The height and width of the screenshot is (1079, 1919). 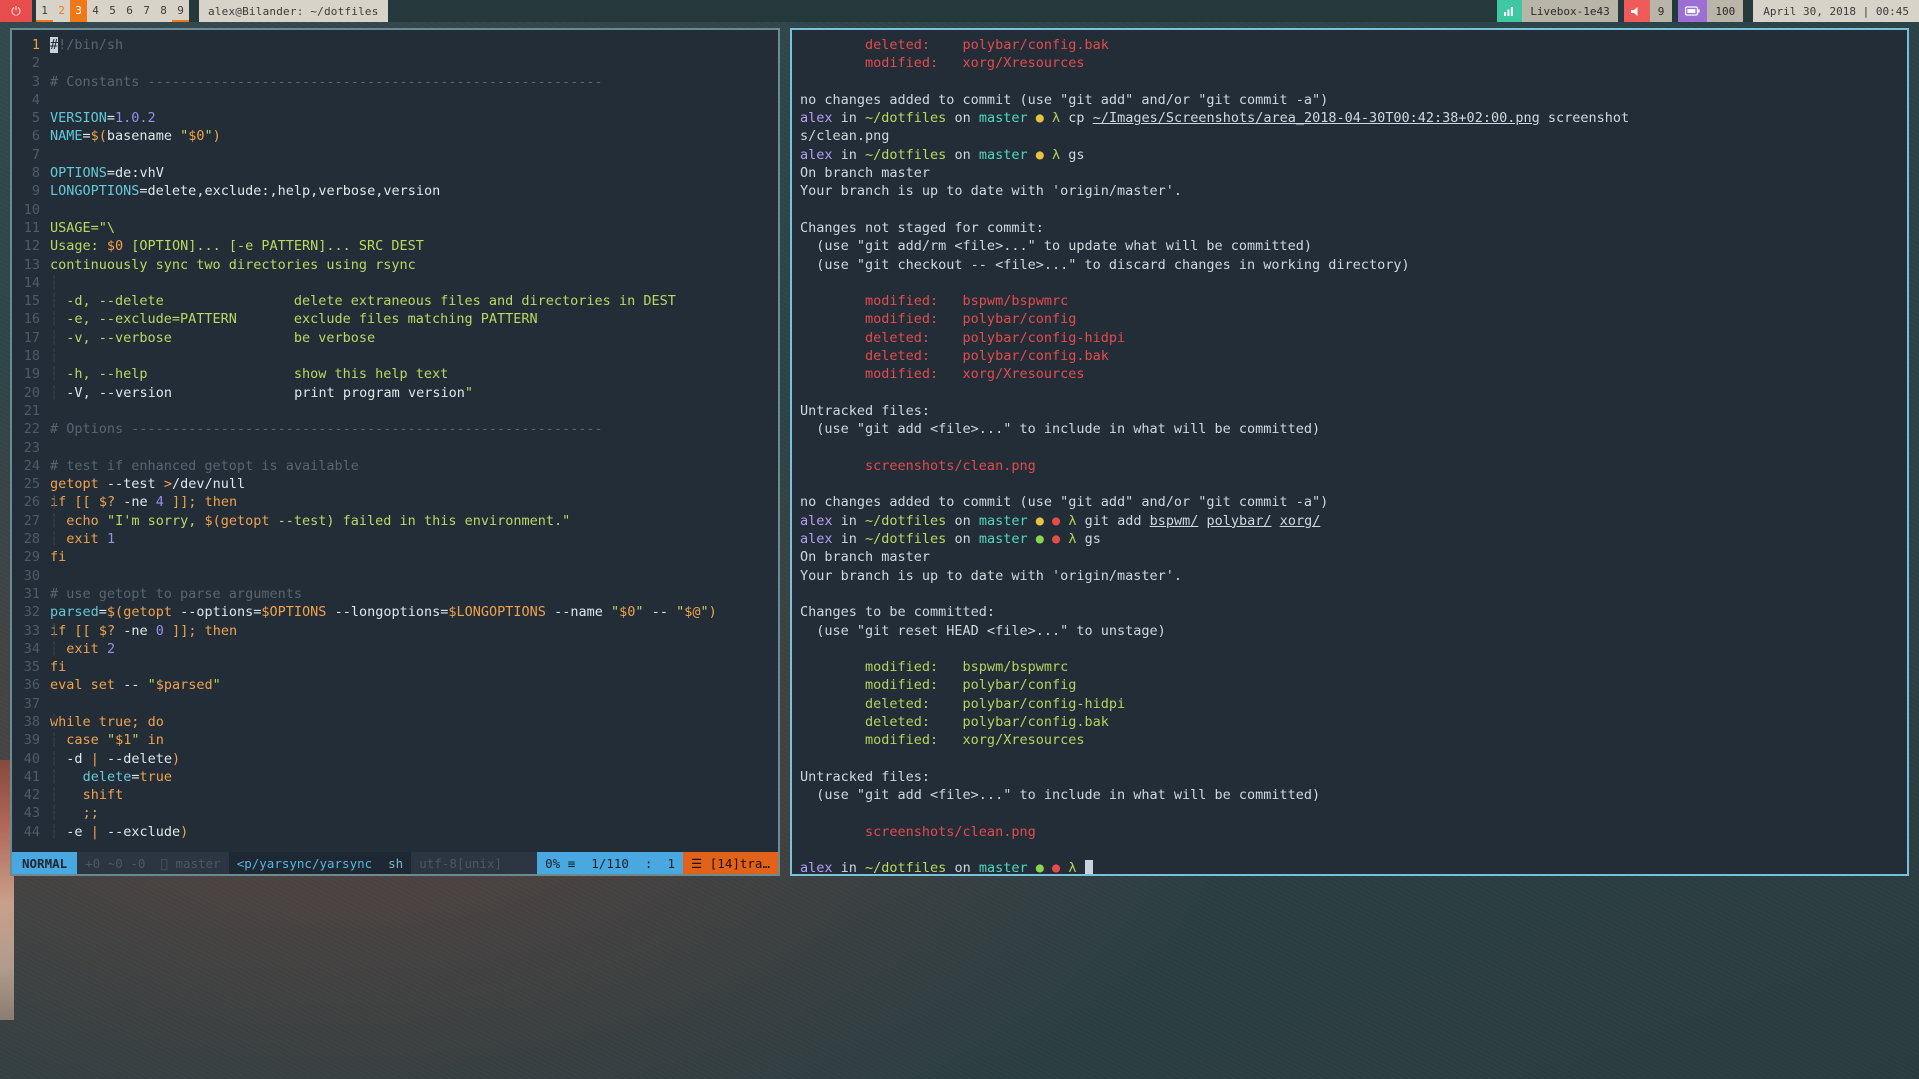 What do you see at coordinates (31, 776) in the screenshot?
I see `line-number: 41` at bounding box center [31, 776].